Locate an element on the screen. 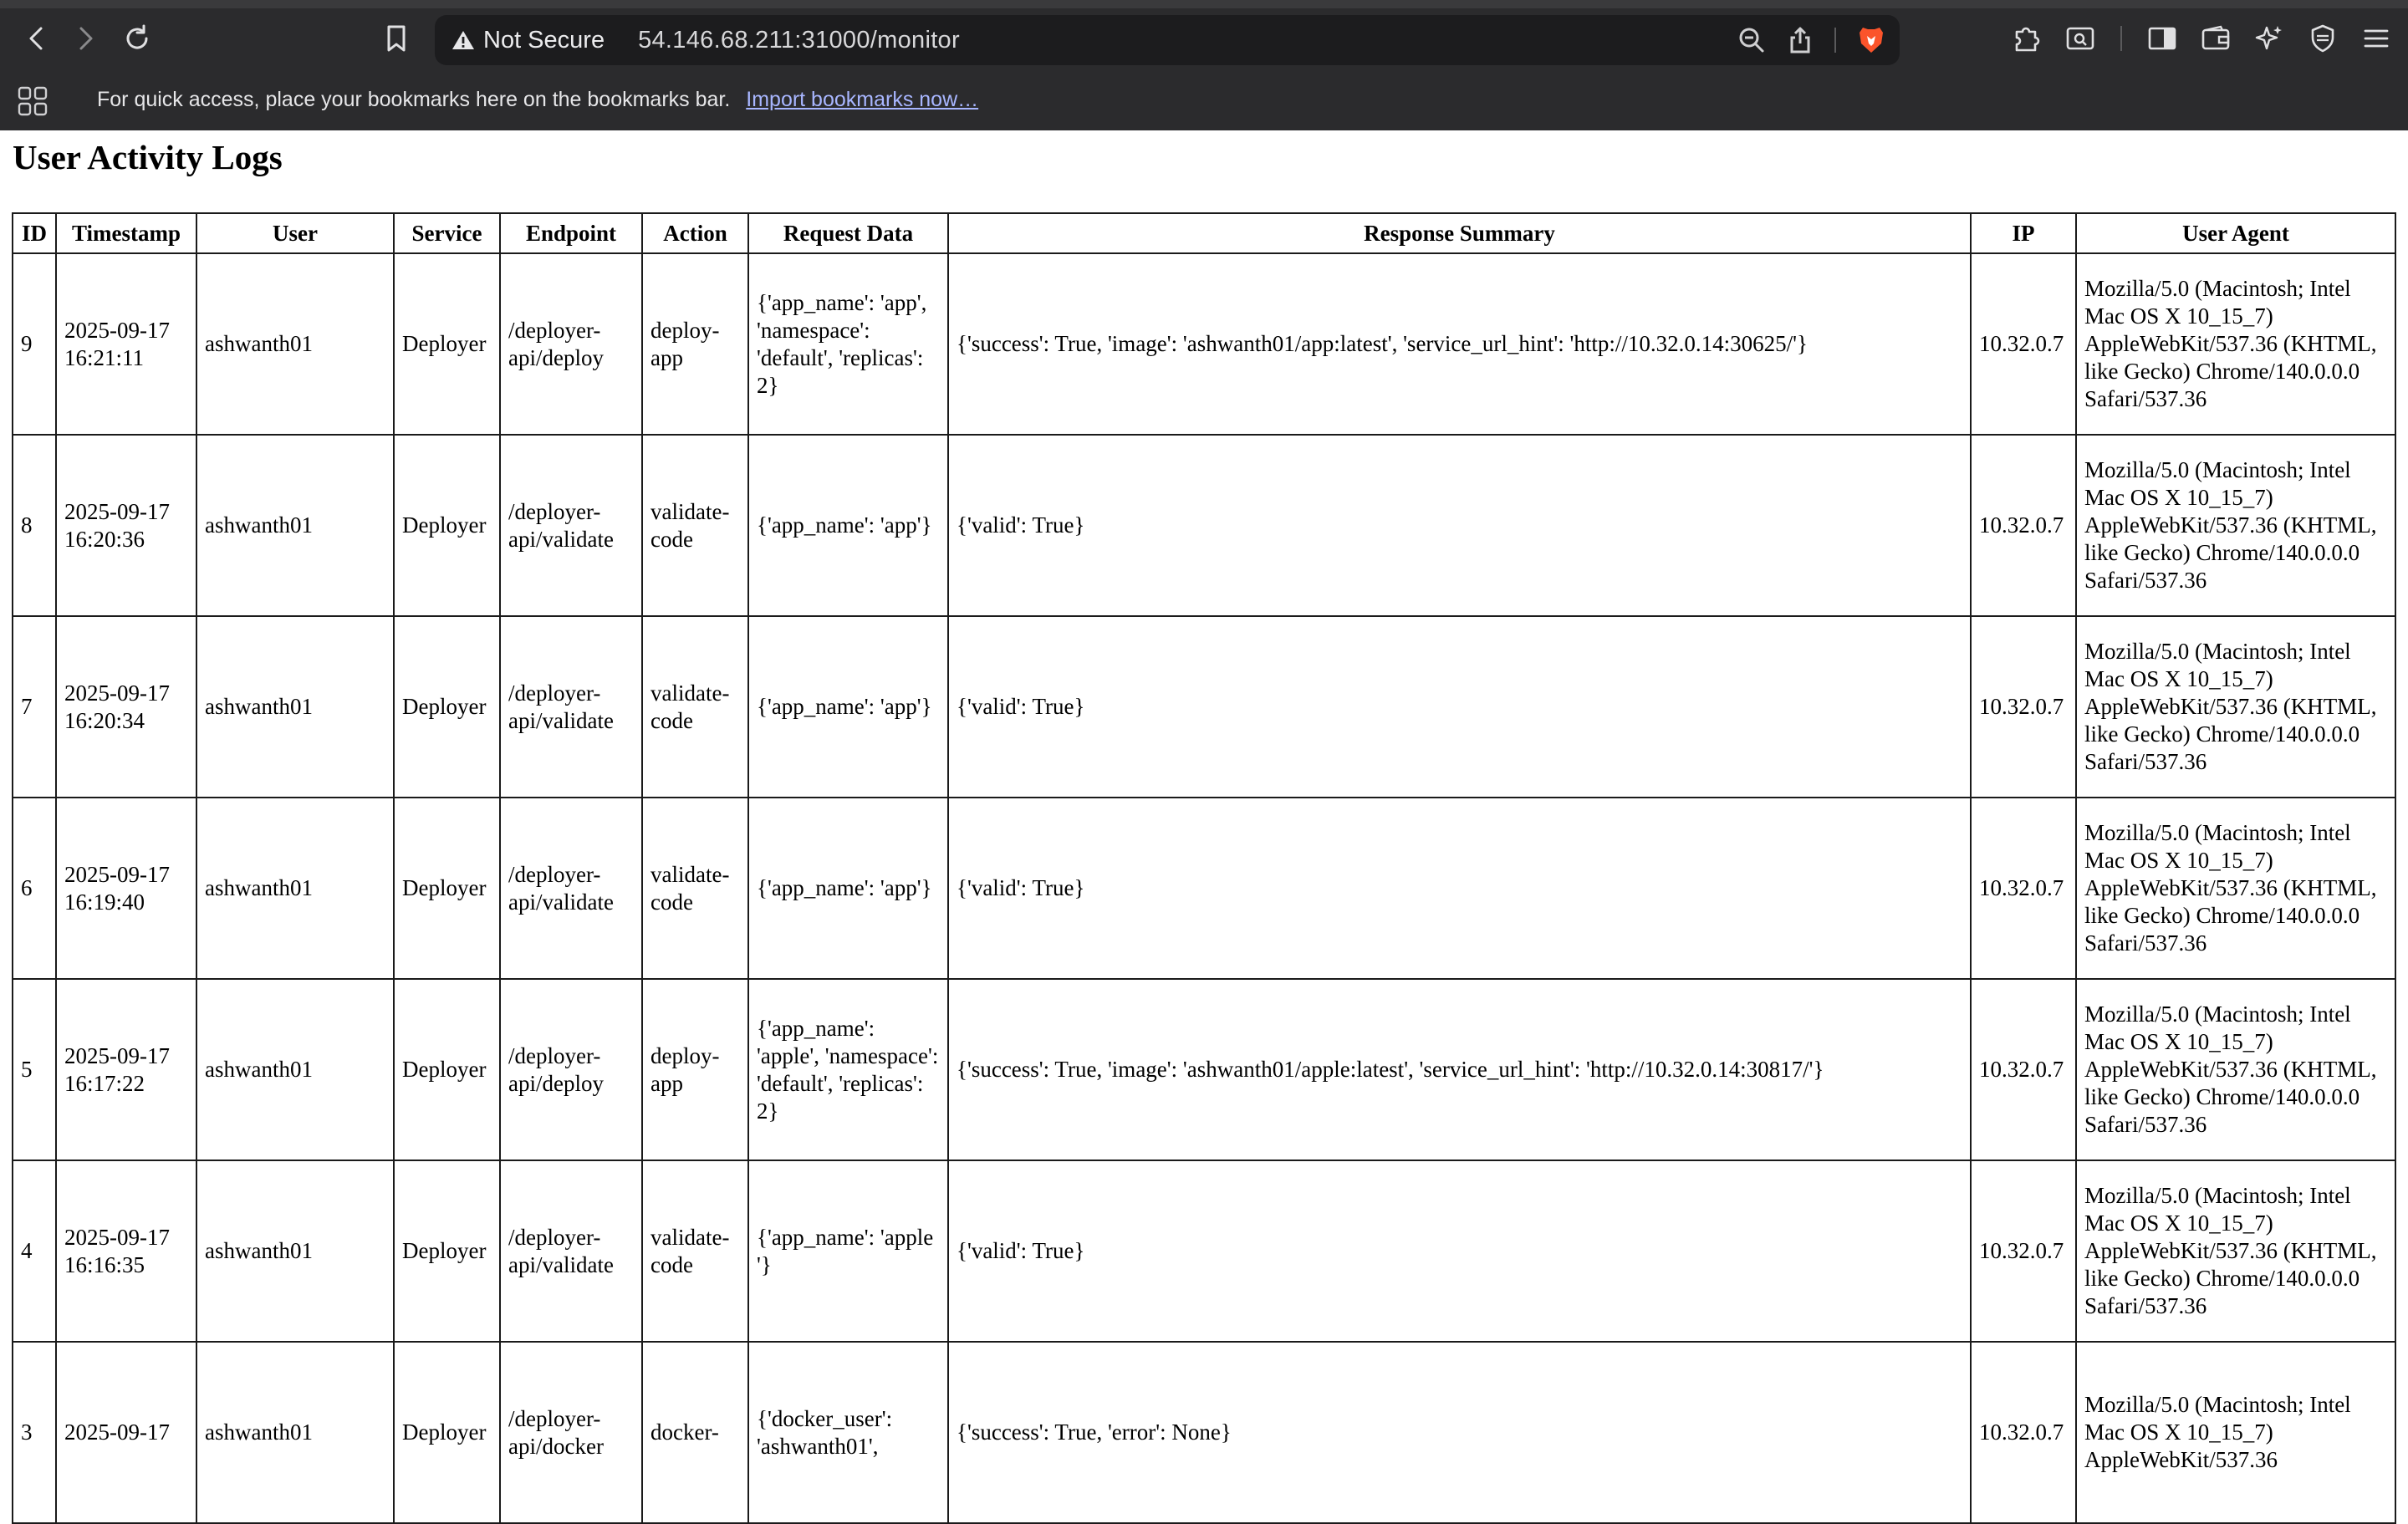 The width and height of the screenshot is (2408, 1524). bookmark-icon is located at coordinates (396, 38).